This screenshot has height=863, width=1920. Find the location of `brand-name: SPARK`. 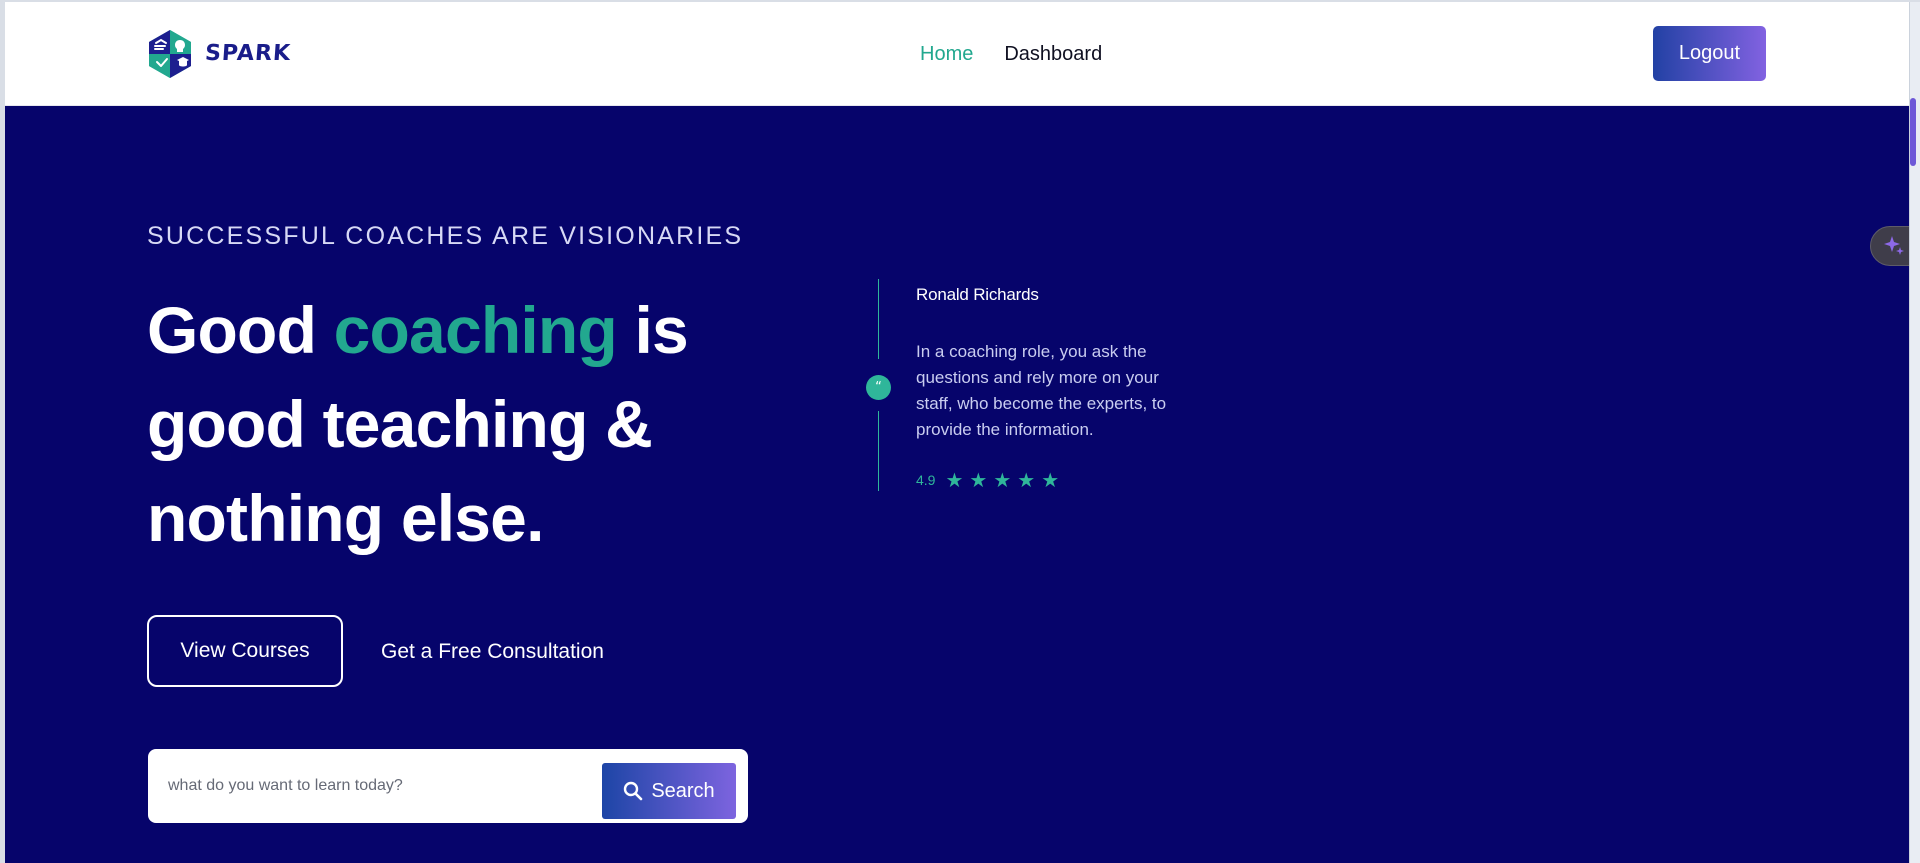

brand-name: SPARK is located at coordinates (248, 53).